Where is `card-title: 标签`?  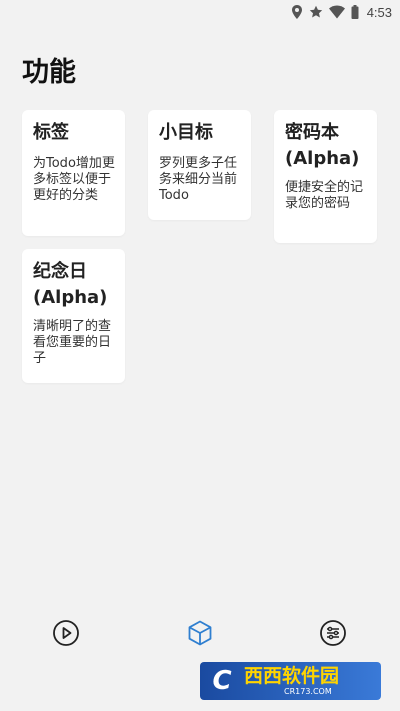
card-title: 标签 is located at coordinates (51, 132).